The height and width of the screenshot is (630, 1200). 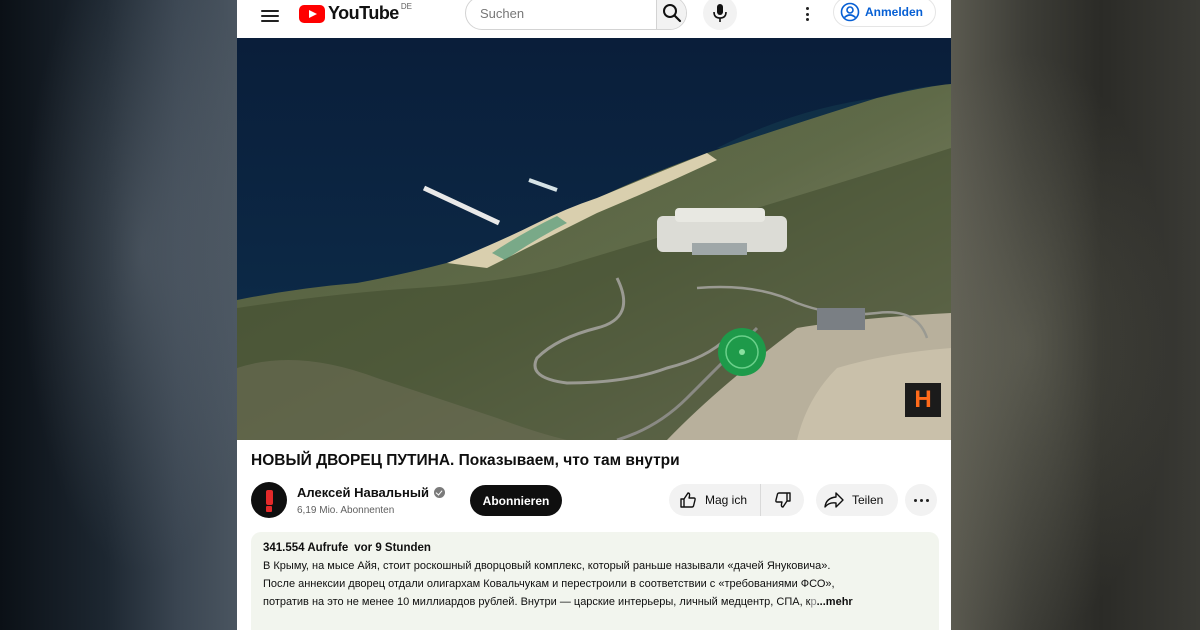 What do you see at coordinates (834, 500) in the screenshot?
I see `share-arrow-icon` at bounding box center [834, 500].